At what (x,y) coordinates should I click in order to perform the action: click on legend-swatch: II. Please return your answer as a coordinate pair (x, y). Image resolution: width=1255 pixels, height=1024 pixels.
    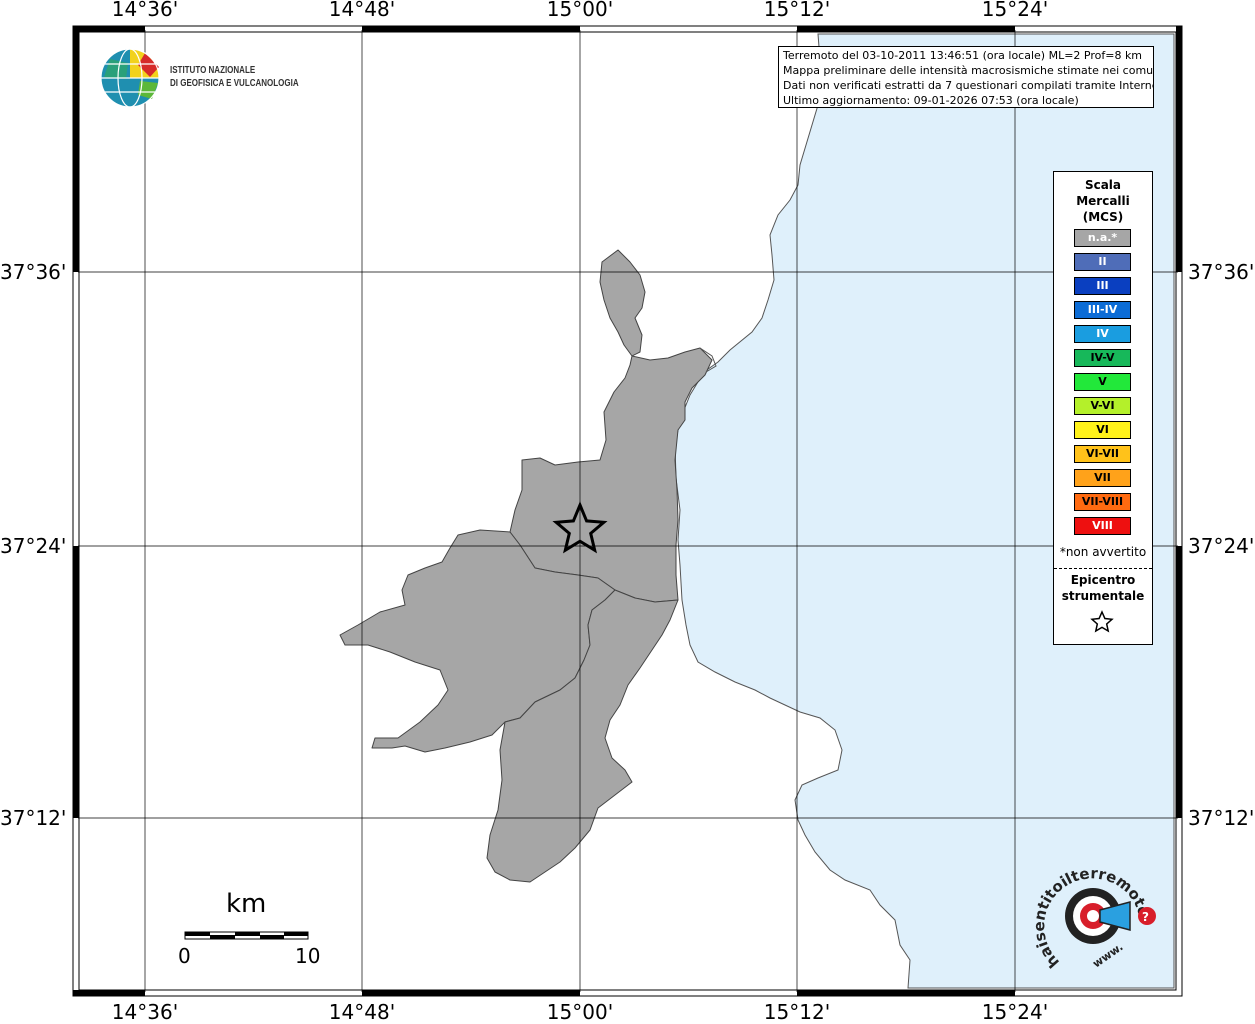
    Looking at the image, I should click on (1102, 262).